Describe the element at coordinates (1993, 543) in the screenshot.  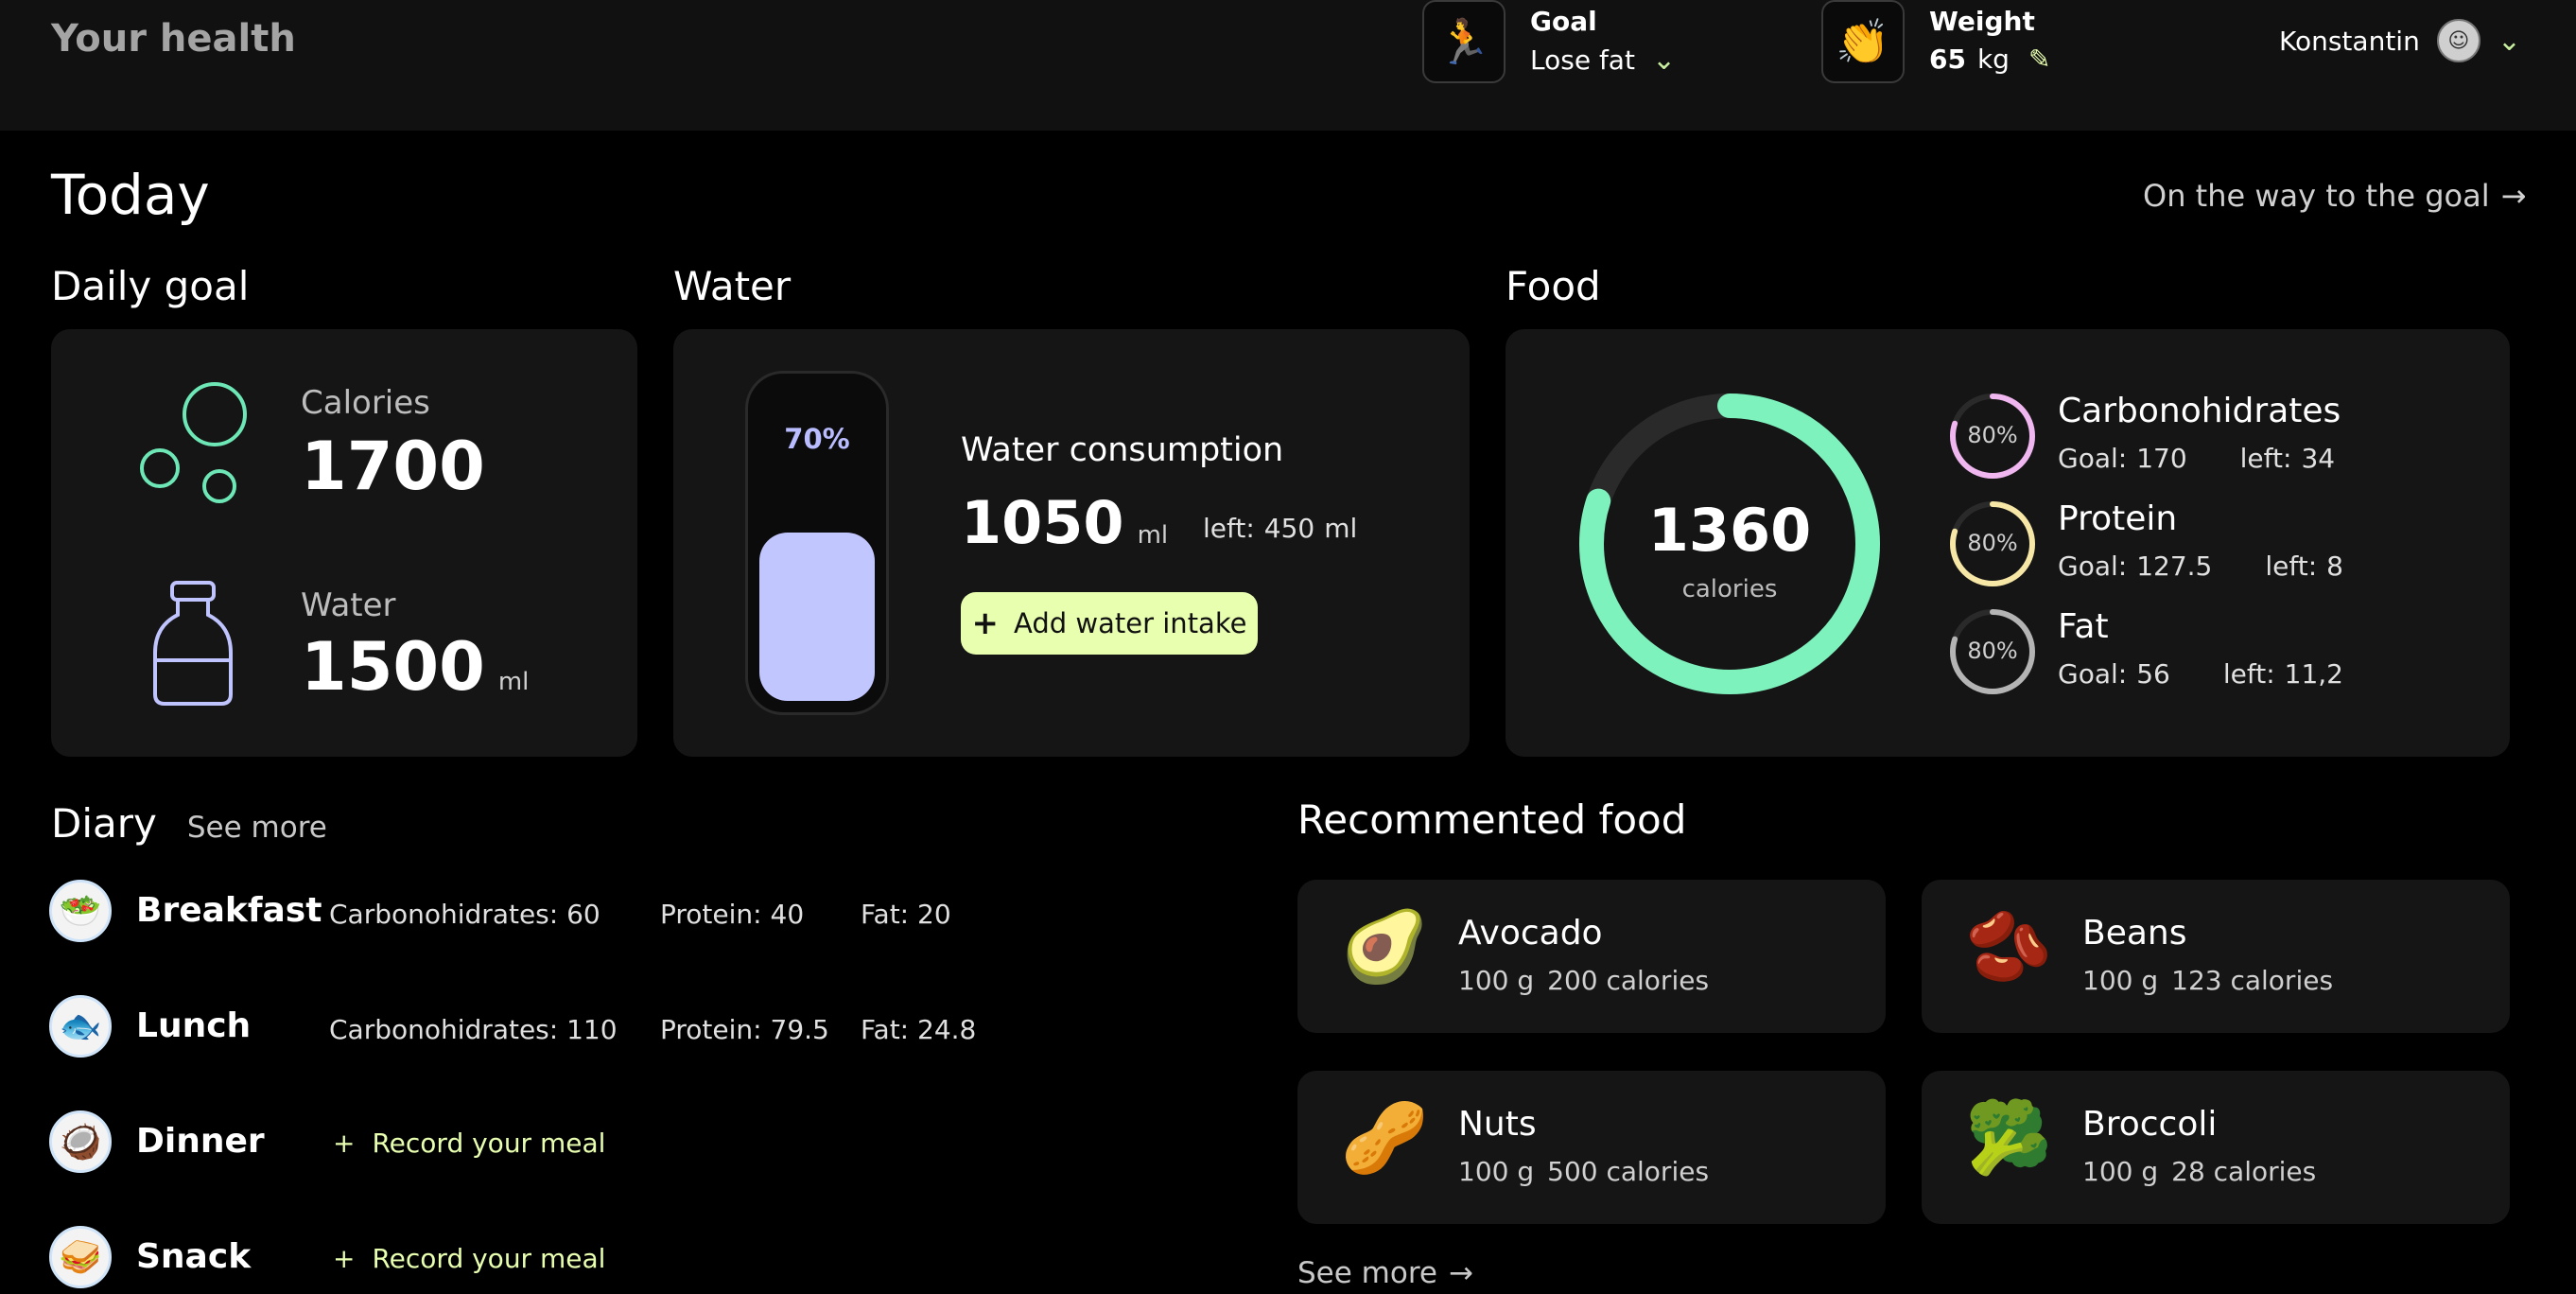
I see `protein-percent: 80%` at that location.